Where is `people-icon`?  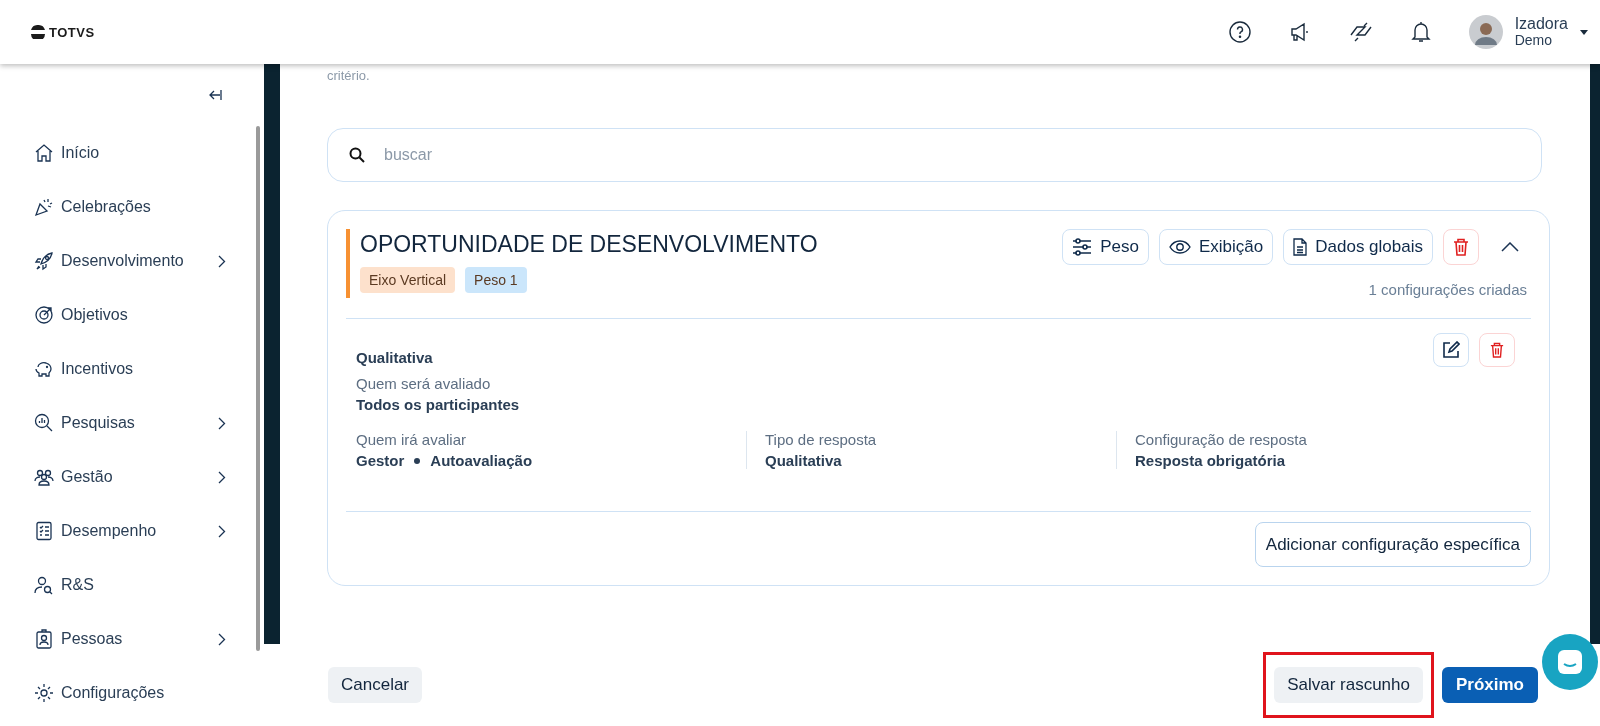 people-icon is located at coordinates (44, 477).